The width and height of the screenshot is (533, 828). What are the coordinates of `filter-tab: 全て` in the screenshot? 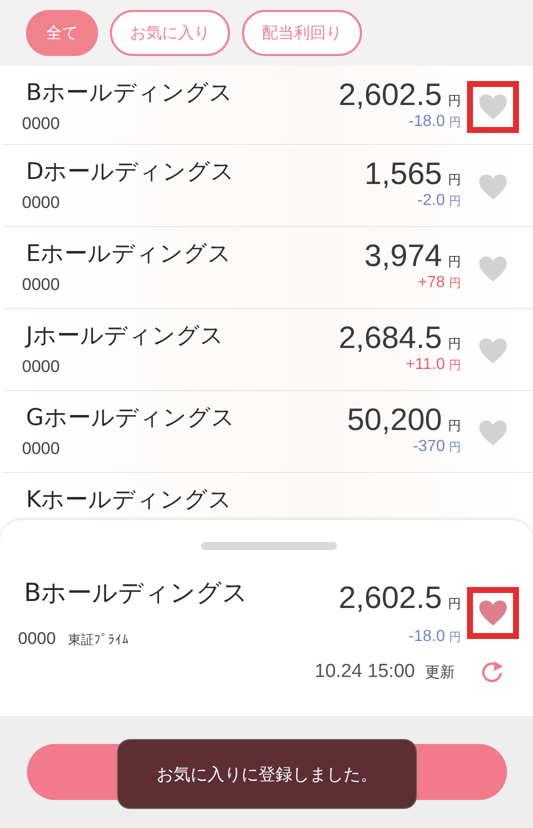 It's located at (62, 33).